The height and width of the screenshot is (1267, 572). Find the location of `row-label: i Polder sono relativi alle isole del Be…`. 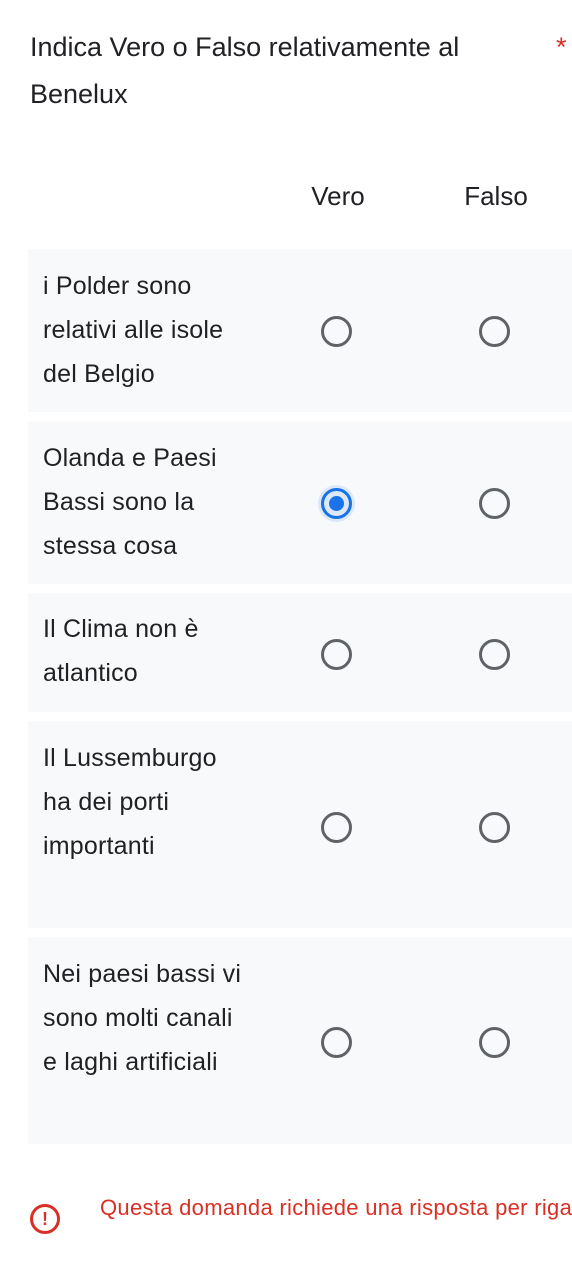

row-label: i Polder sono relativi alle isole del Be… is located at coordinates (133, 330).